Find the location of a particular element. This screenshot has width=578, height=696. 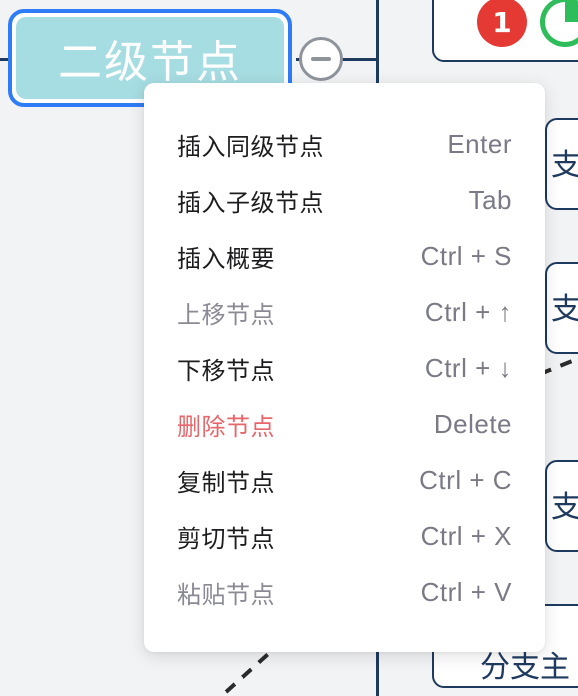

menu-item-shortcut: Delete is located at coordinates (472, 423).